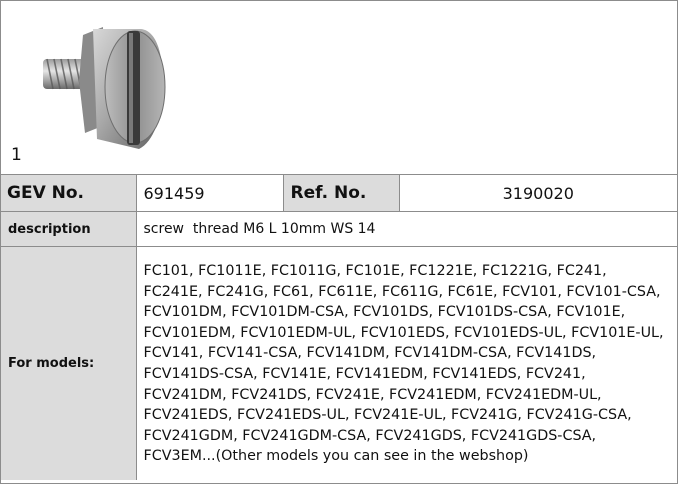  What do you see at coordinates (69, 229) in the screenshot?
I see `description-label: description` at bounding box center [69, 229].